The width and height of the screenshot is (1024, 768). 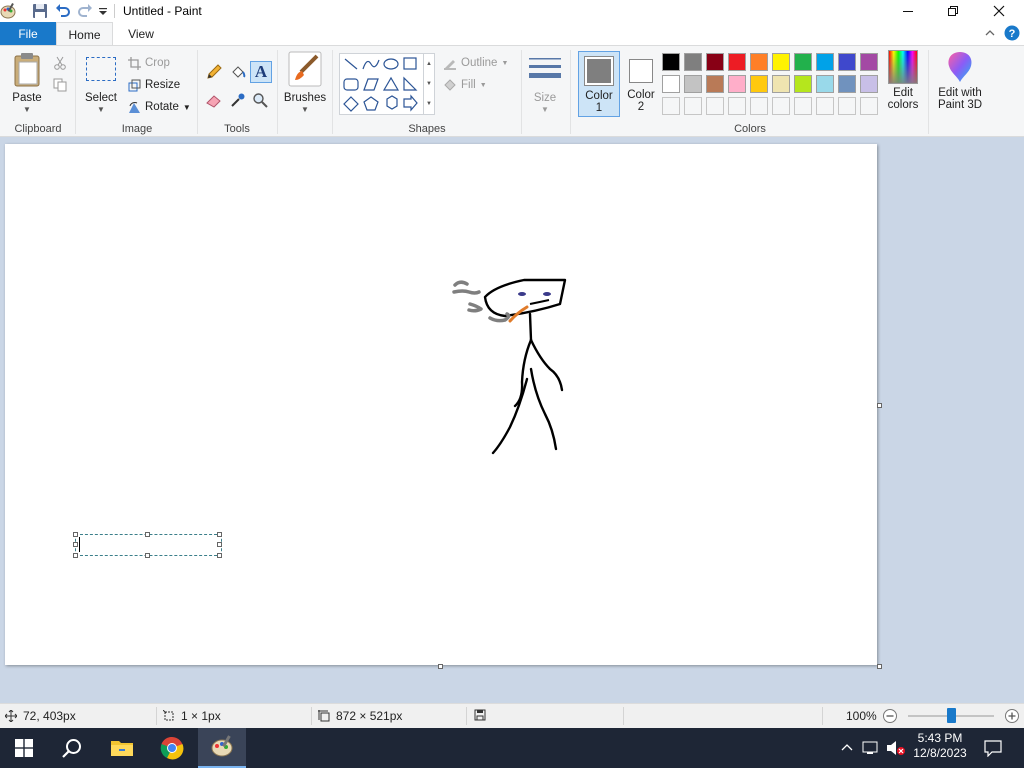 What do you see at coordinates (896, 748) in the screenshot?
I see `volume-button` at bounding box center [896, 748].